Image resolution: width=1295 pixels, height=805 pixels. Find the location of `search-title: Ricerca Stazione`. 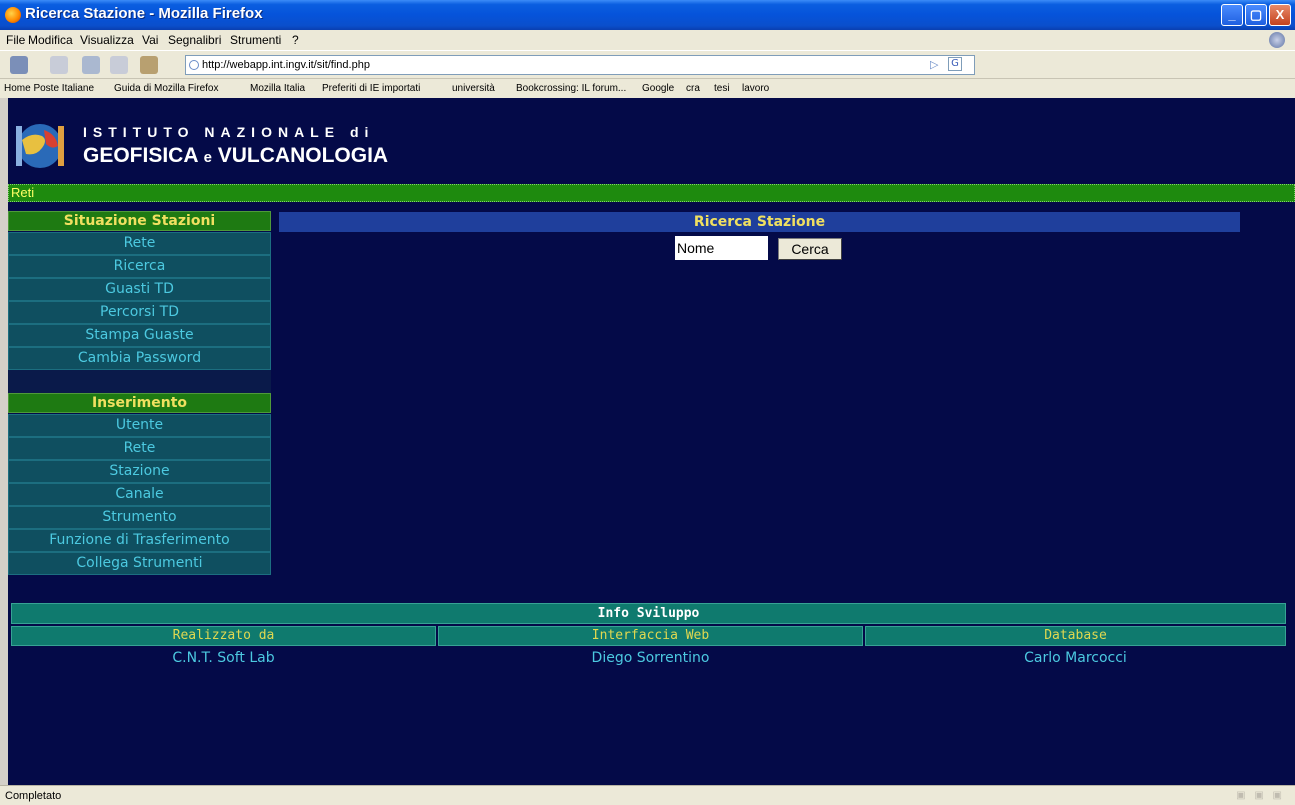

search-title: Ricerca Stazione is located at coordinates (759, 222).